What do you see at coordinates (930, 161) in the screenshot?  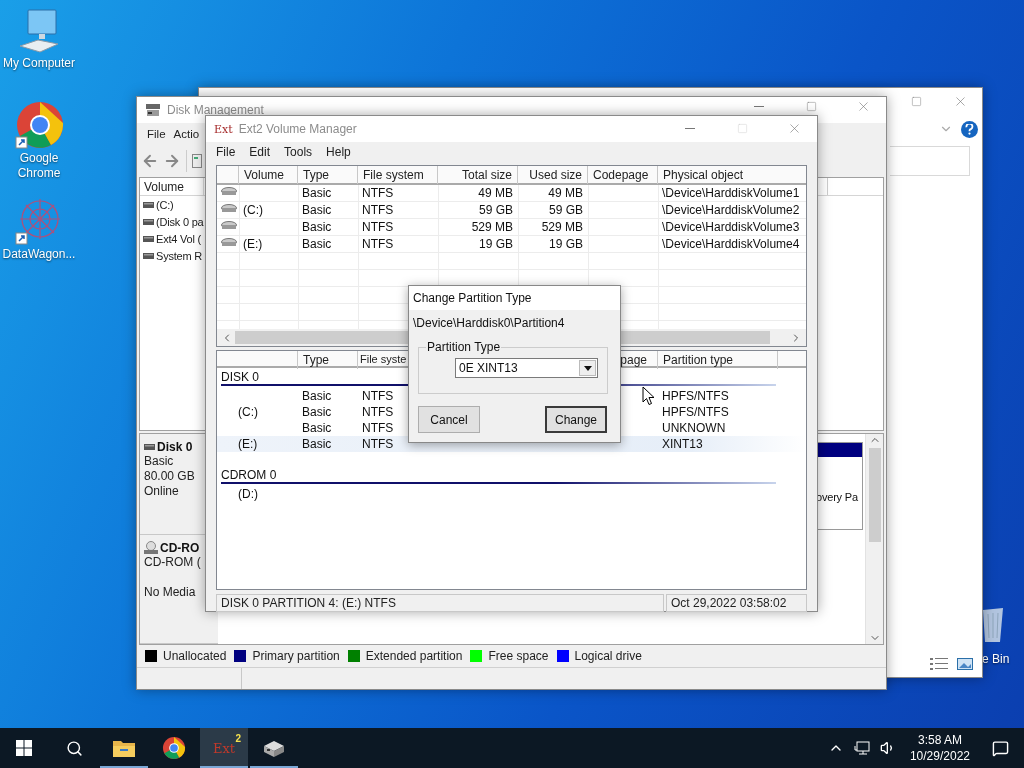 I see `search-field` at bounding box center [930, 161].